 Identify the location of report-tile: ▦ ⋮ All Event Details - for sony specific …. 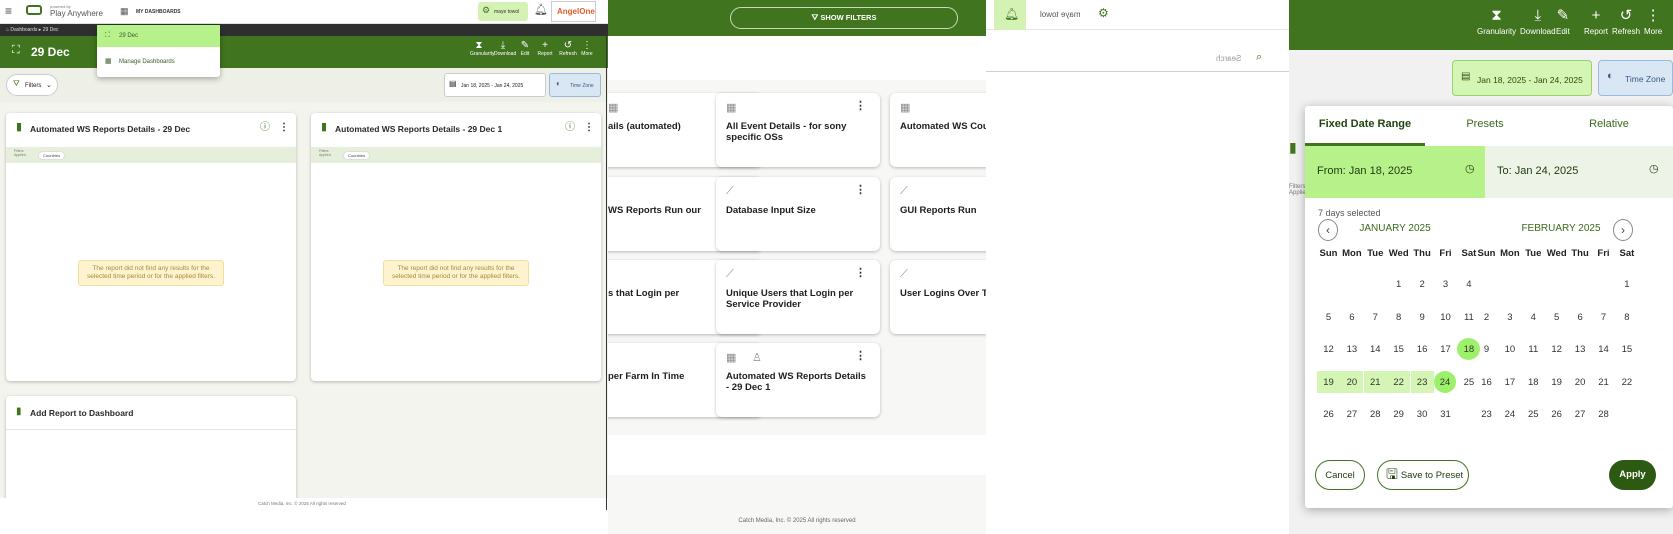
(798, 130).